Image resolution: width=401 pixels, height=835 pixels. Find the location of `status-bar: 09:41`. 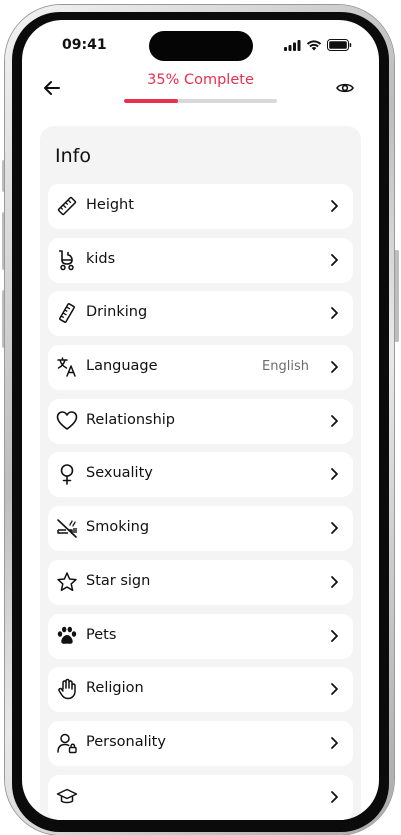

status-bar: 09:41 is located at coordinates (200, 42).